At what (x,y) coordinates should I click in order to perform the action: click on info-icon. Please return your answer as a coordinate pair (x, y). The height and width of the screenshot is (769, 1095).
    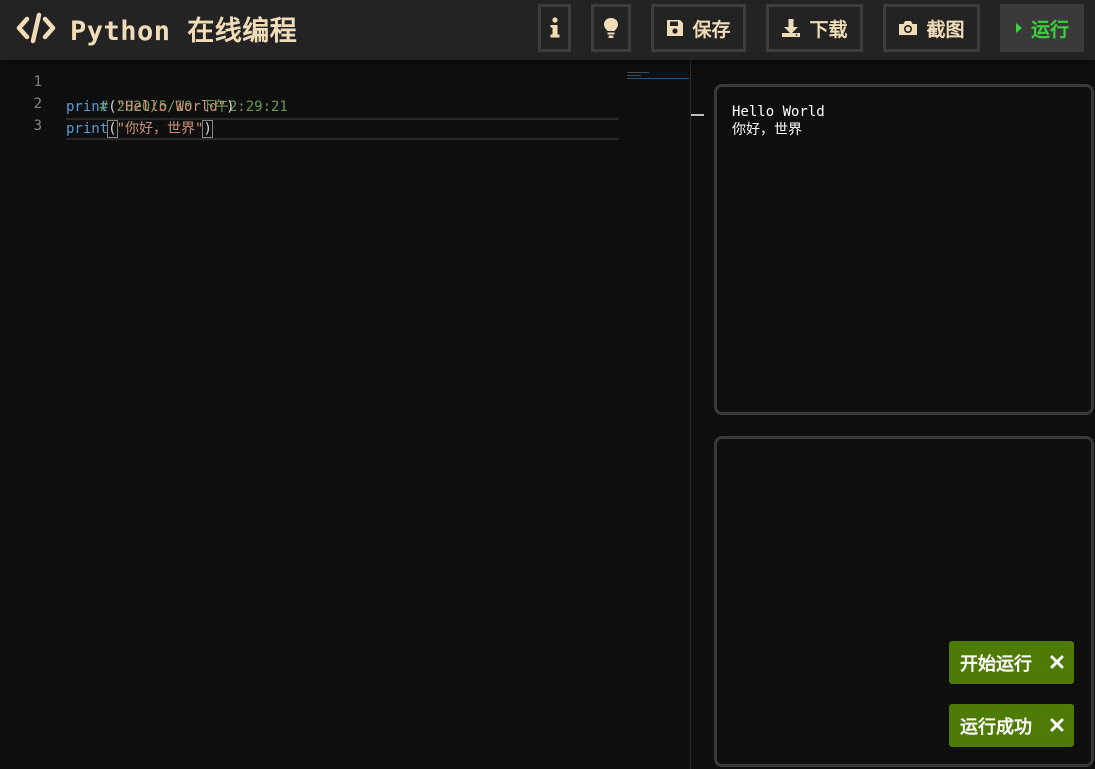
    Looking at the image, I should click on (555, 28).